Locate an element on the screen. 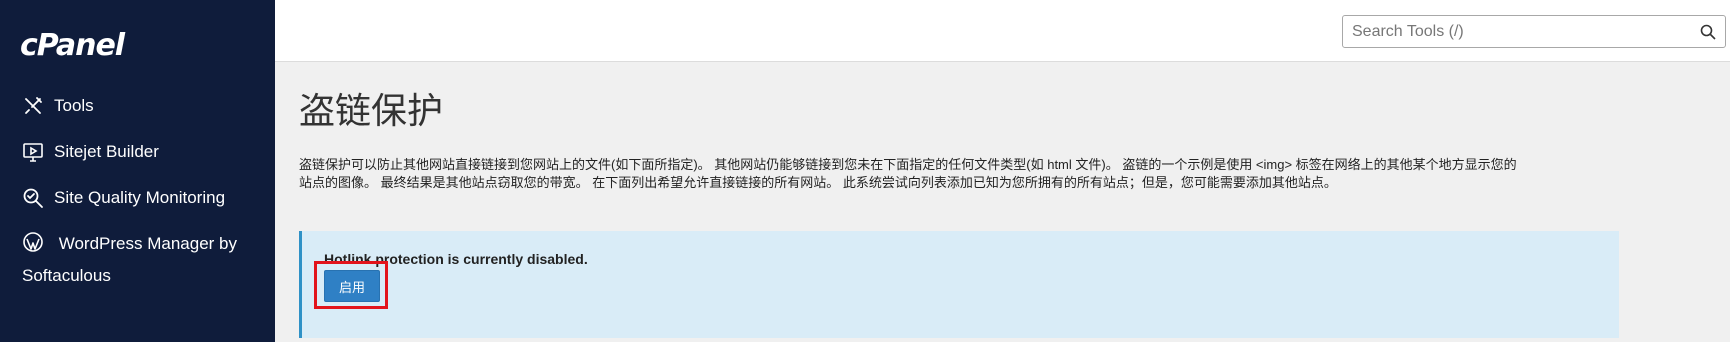 This screenshot has width=1730, height=342. sidebar-item-sitejet: Sitejet Builder is located at coordinates (144, 152).